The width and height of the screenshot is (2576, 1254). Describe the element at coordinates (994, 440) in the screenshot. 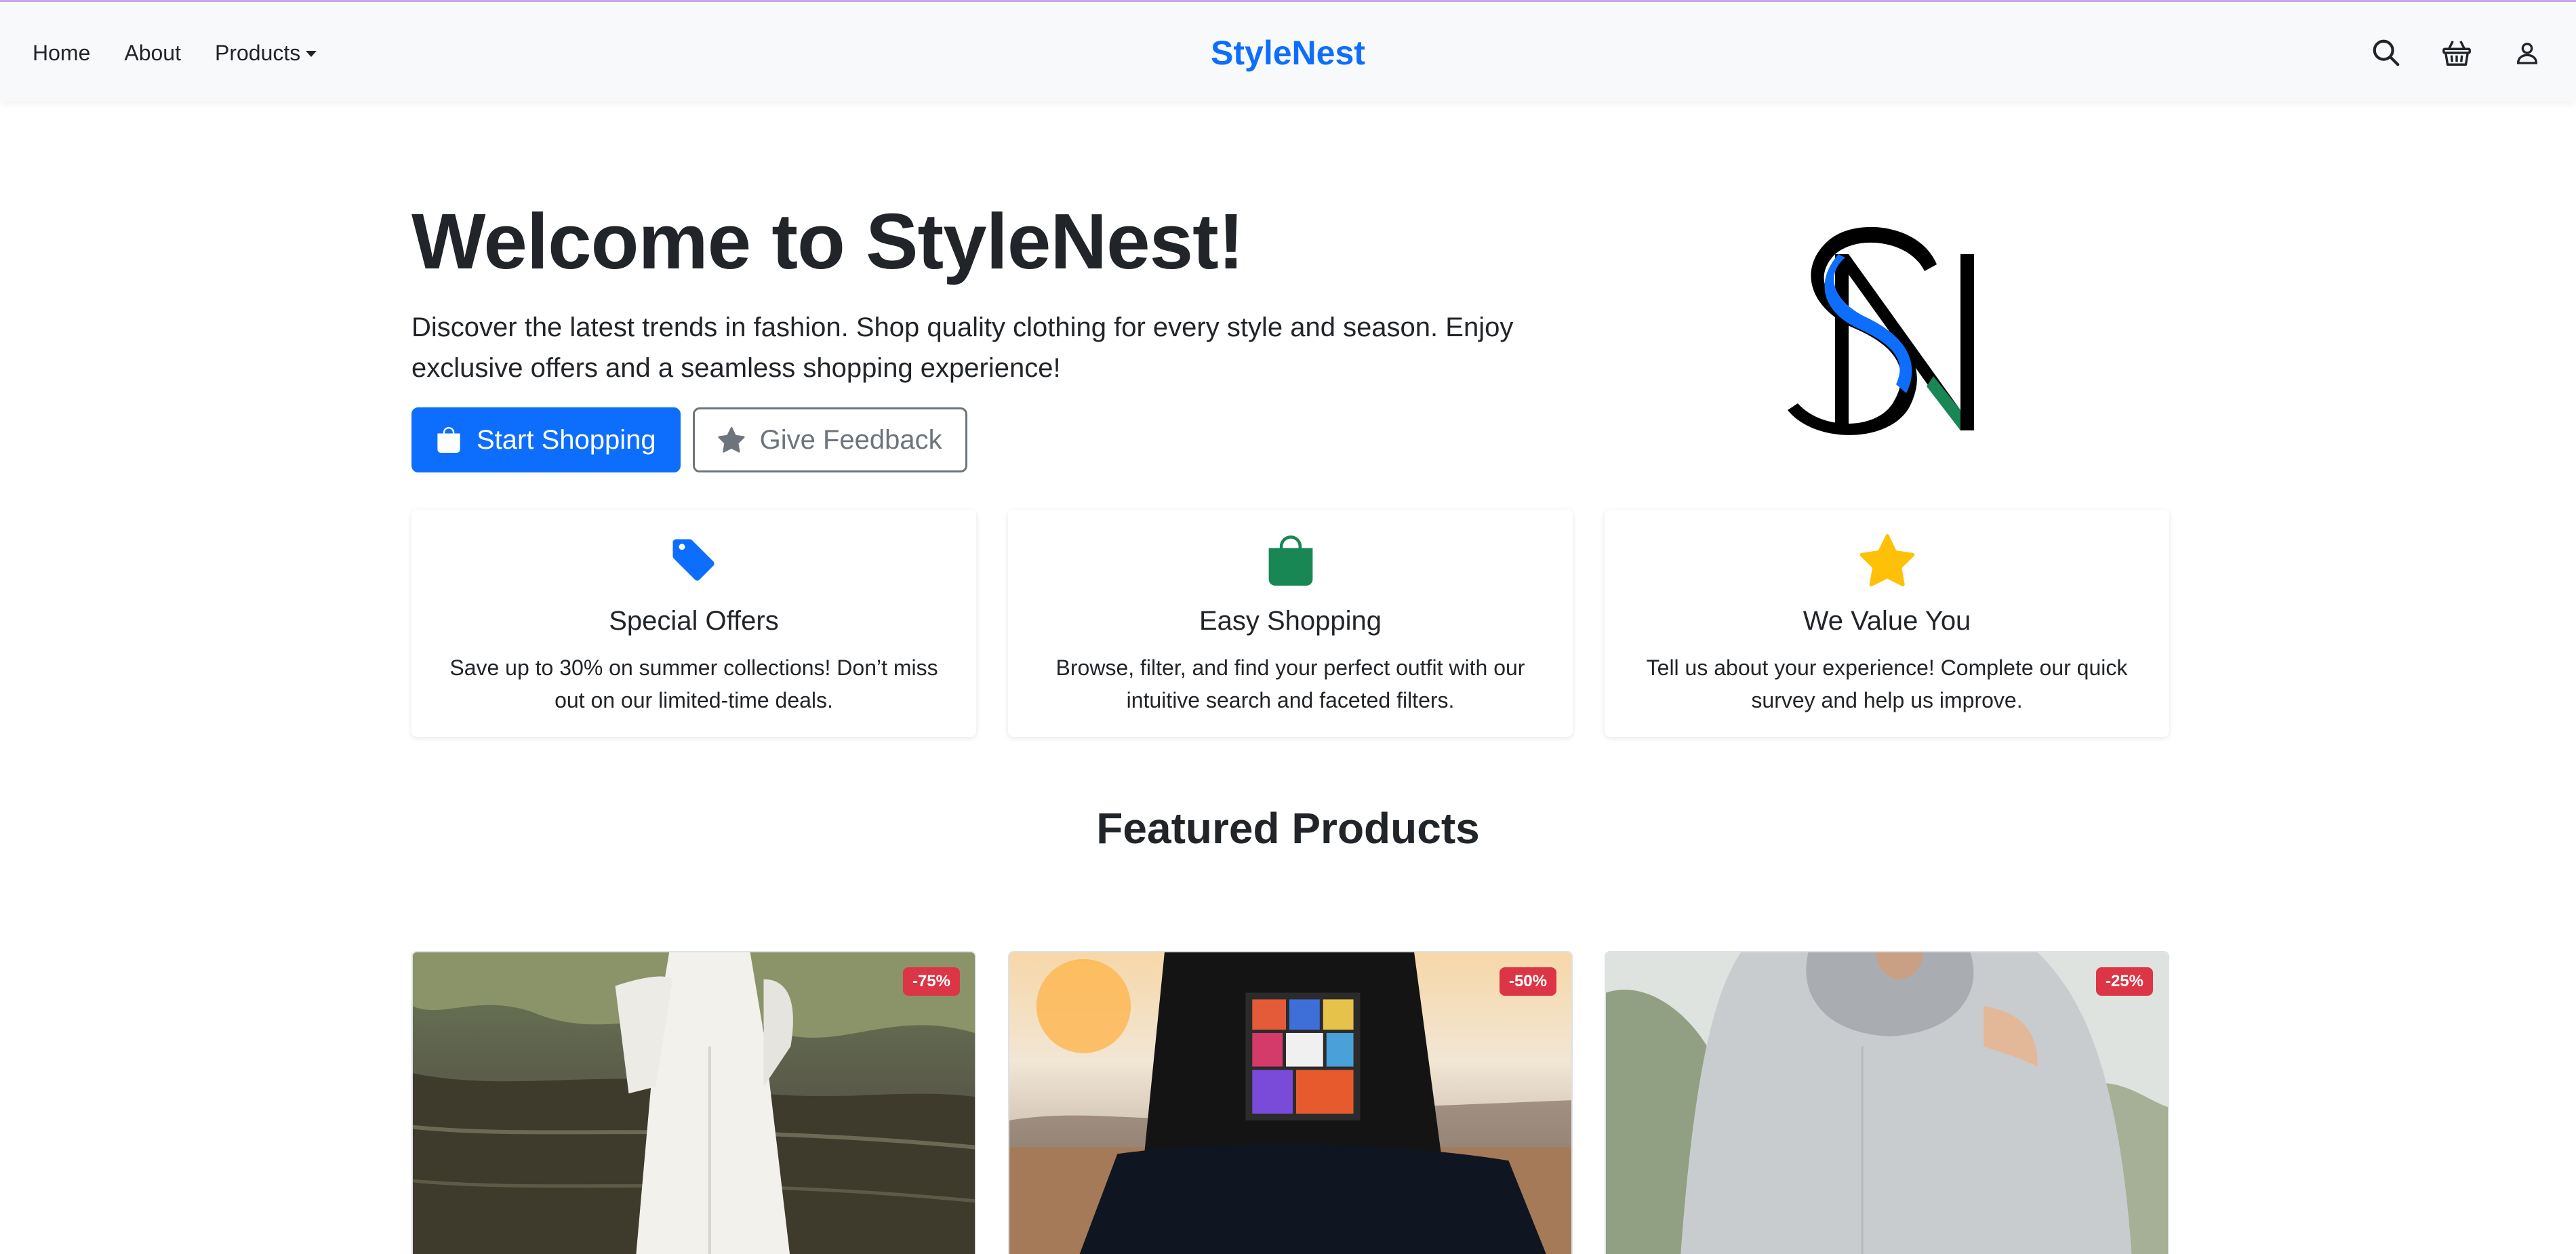

I see `hero-buttons: Start Shopping Give Feedback` at that location.